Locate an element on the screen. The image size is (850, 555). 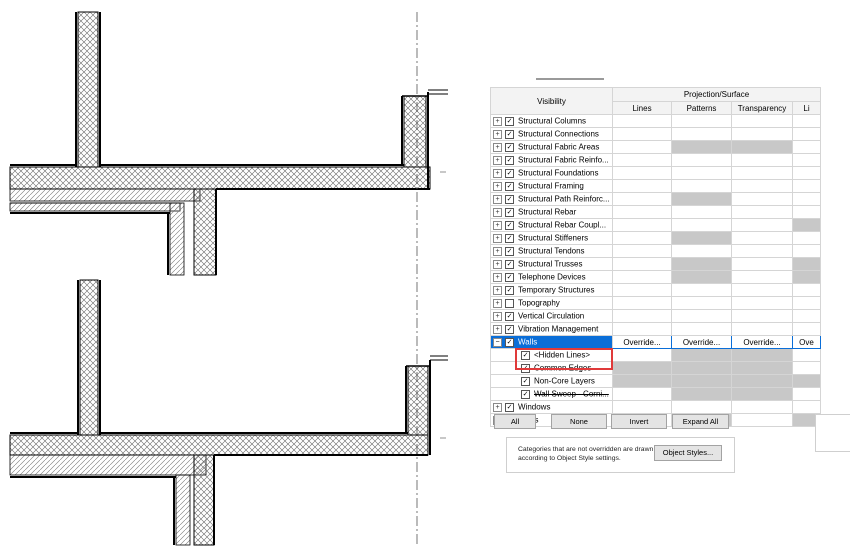
table-row: + ✓ Structural Connections is located at coordinates (655, 134).